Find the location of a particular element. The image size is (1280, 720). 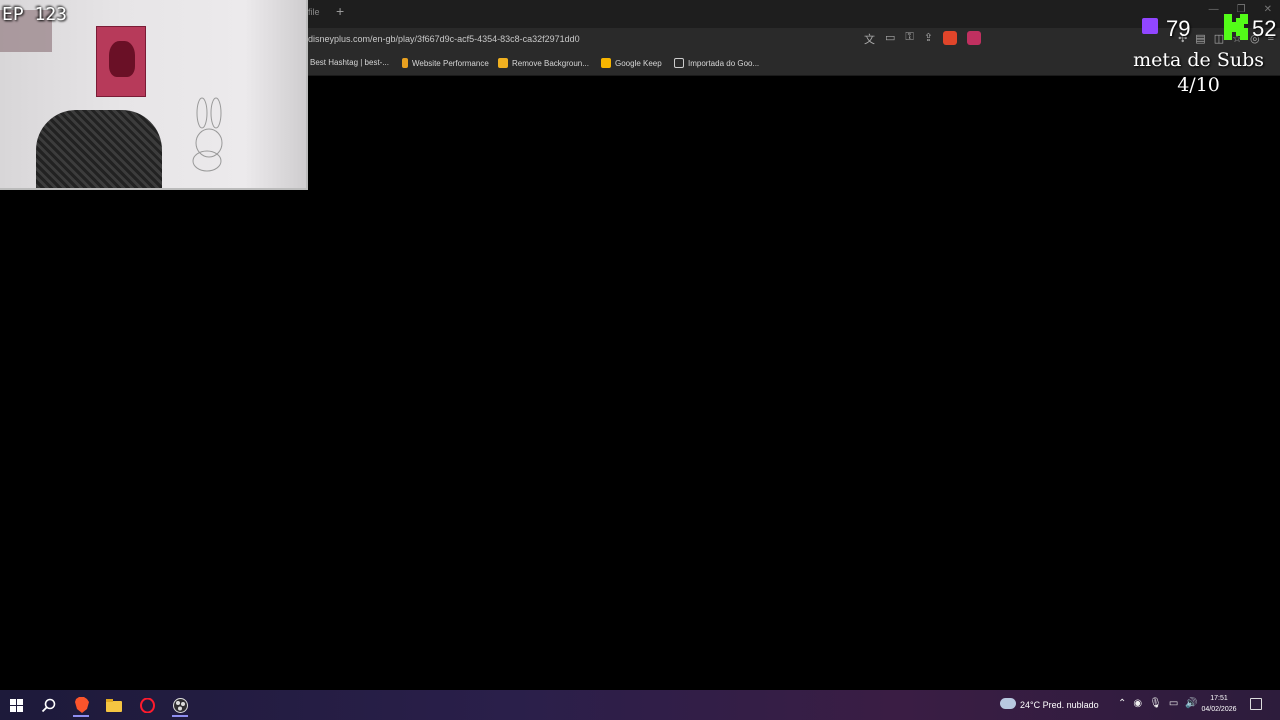

system-tray: ⌃ ◉ 🎙 ▭ 🔊 is located at coordinates (1158, 703).